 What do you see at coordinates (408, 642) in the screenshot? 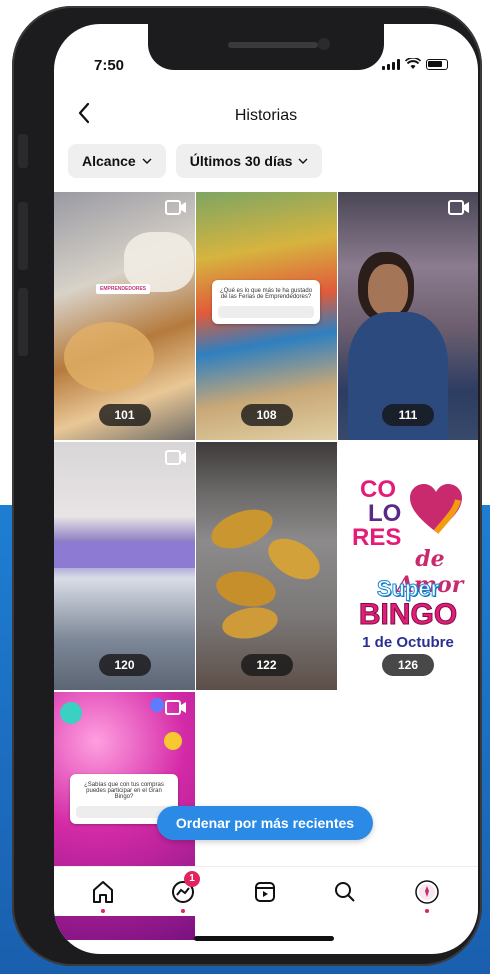
I see `poster-date: 1 de Octubre` at bounding box center [408, 642].